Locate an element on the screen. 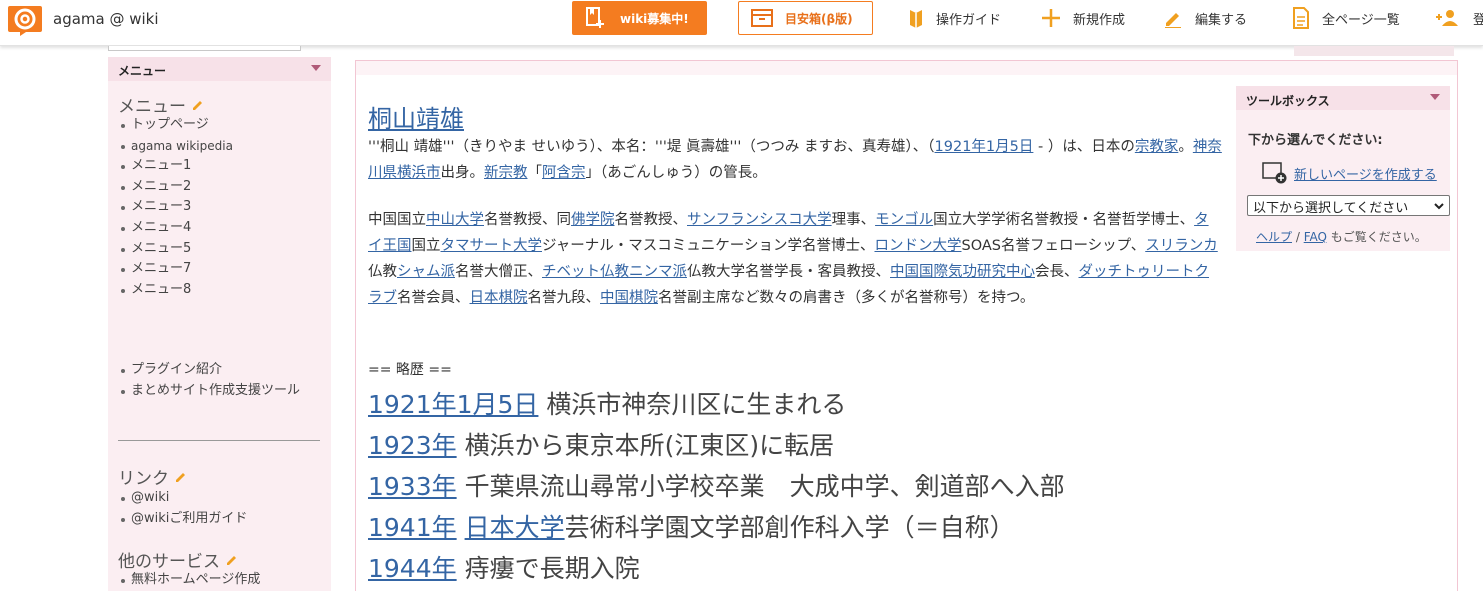 The image size is (1483, 591). main-top-band is located at coordinates (906, 68).